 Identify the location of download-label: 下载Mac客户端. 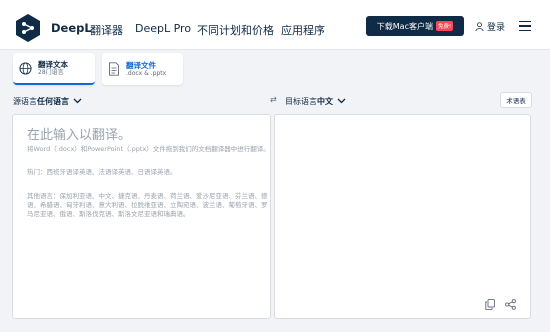
(404, 26).